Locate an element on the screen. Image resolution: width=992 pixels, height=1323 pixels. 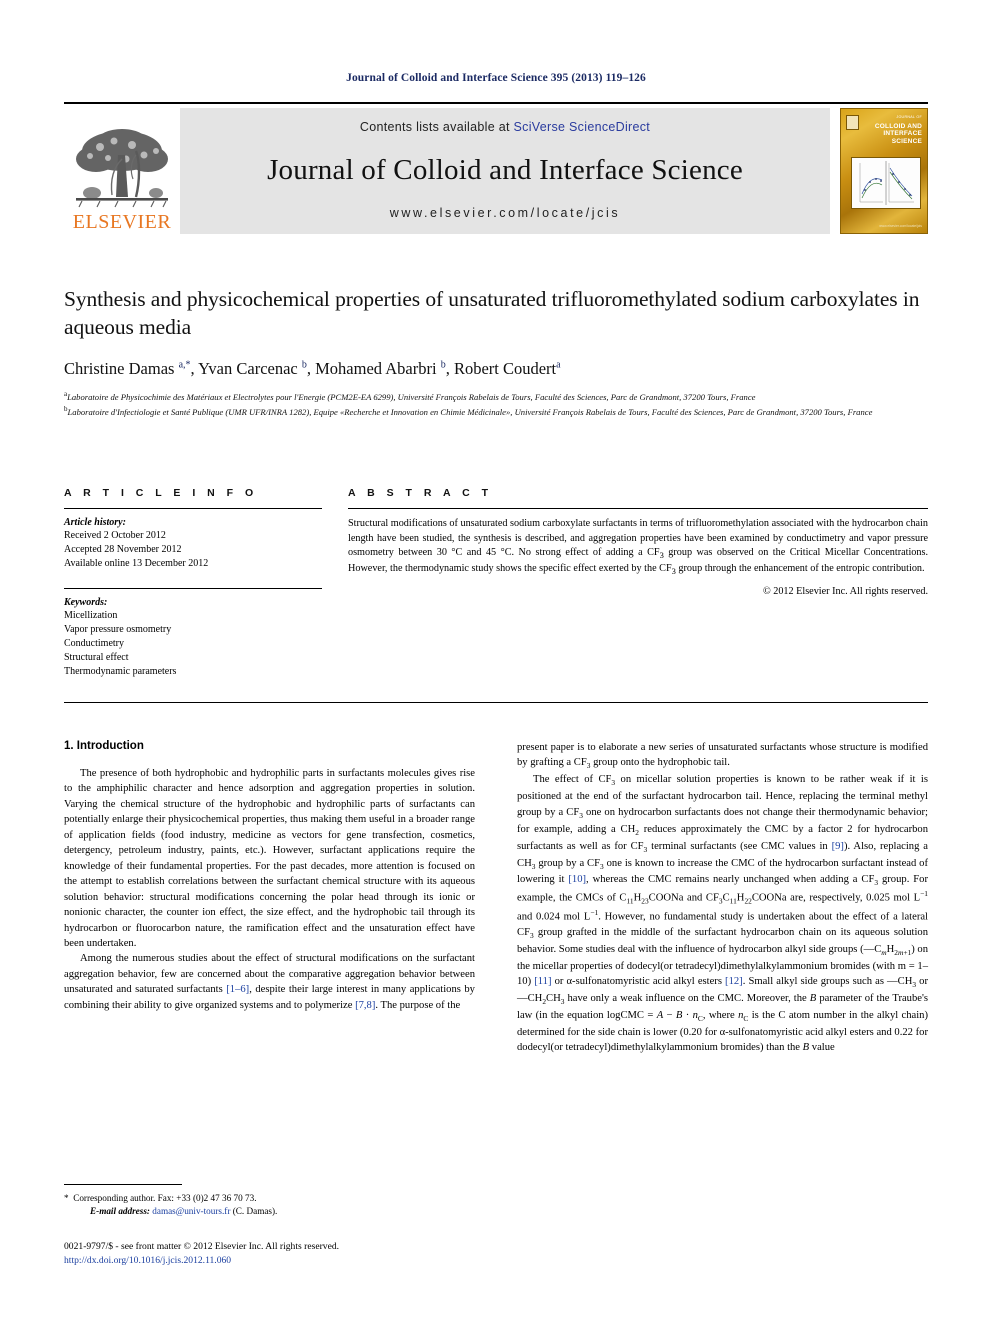
keyword-item: Structural effect is located at coordinates (96, 658).